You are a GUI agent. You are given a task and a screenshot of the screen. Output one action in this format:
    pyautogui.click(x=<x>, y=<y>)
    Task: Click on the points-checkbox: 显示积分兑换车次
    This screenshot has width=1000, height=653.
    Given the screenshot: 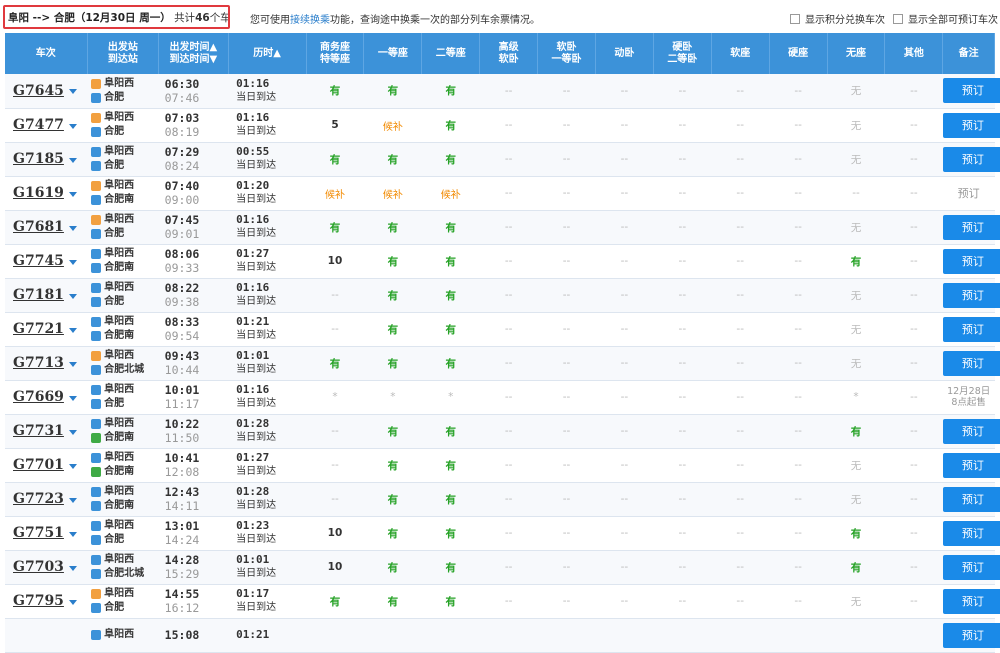 What is the action you would take?
    pyautogui.click(x=837, y=18)
    